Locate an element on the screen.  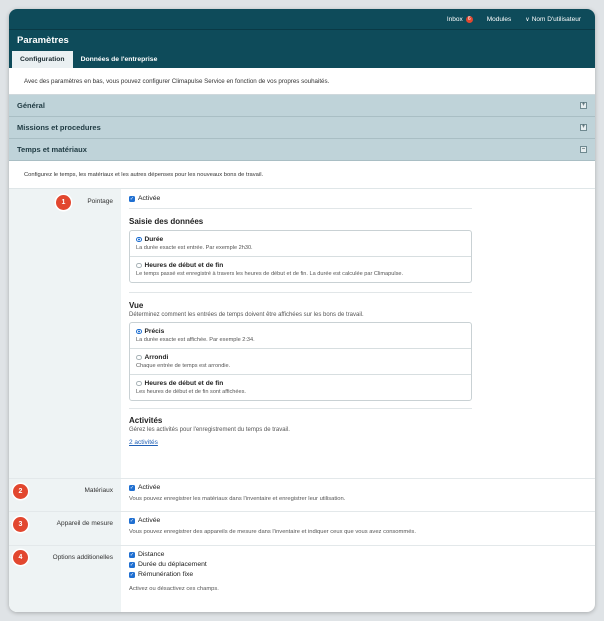
checkbox-label: Distance is located at coordinates (151, 554).